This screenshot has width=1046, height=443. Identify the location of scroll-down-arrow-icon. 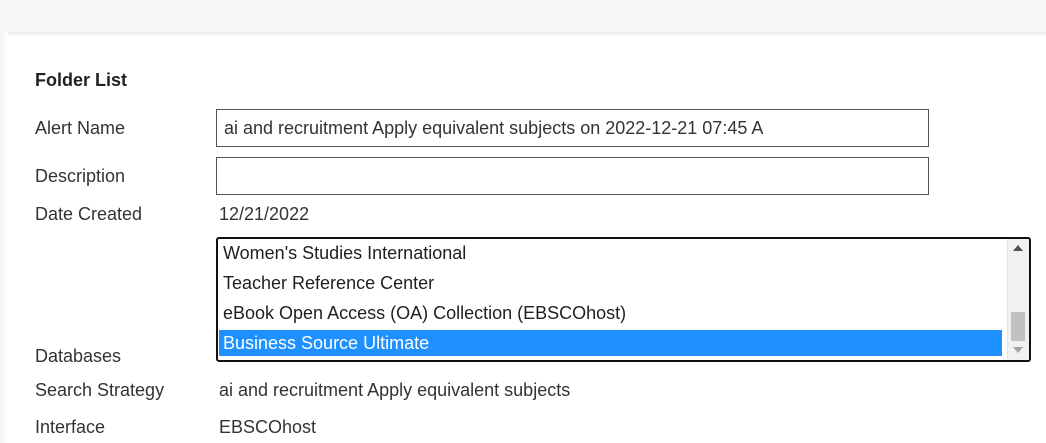
(1018, 350).